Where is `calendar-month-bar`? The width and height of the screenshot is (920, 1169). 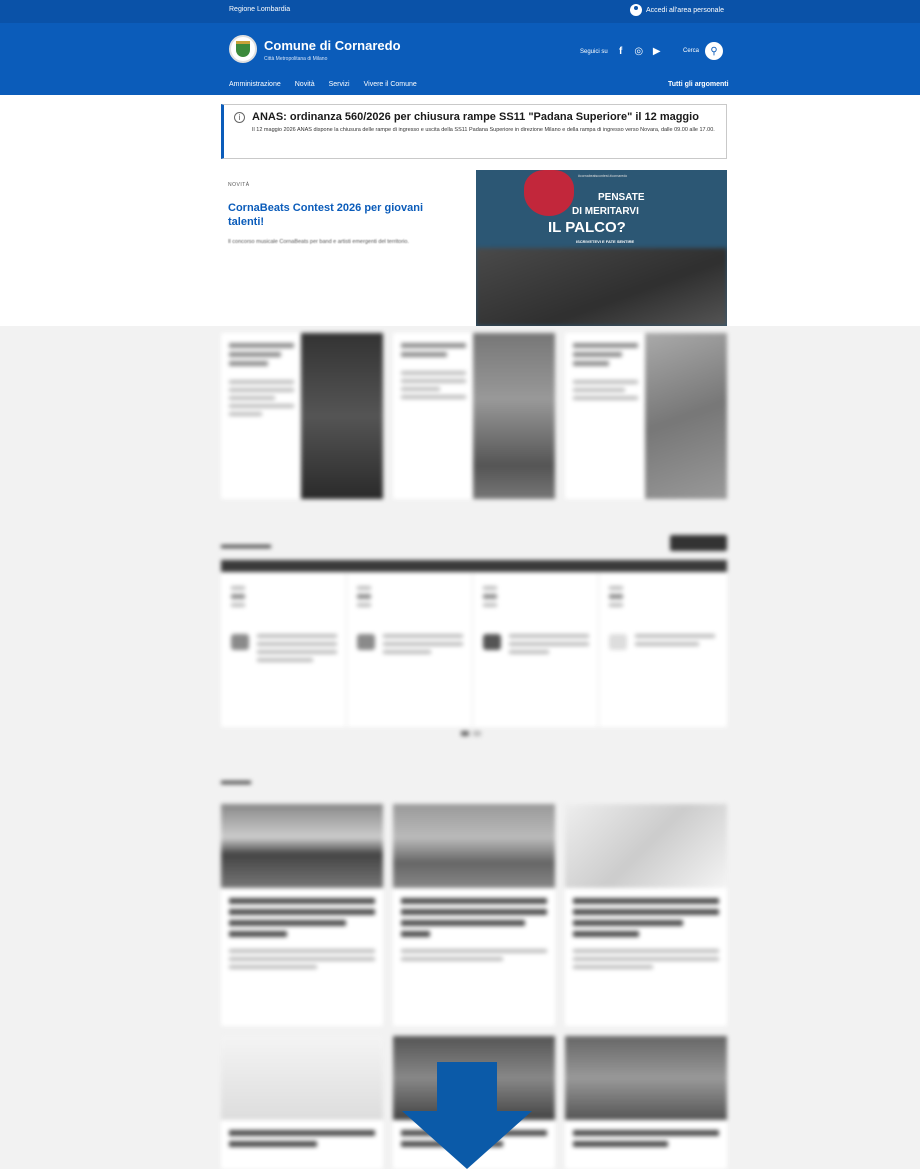
calendar-month-bar is located at coordinates (474, 566).